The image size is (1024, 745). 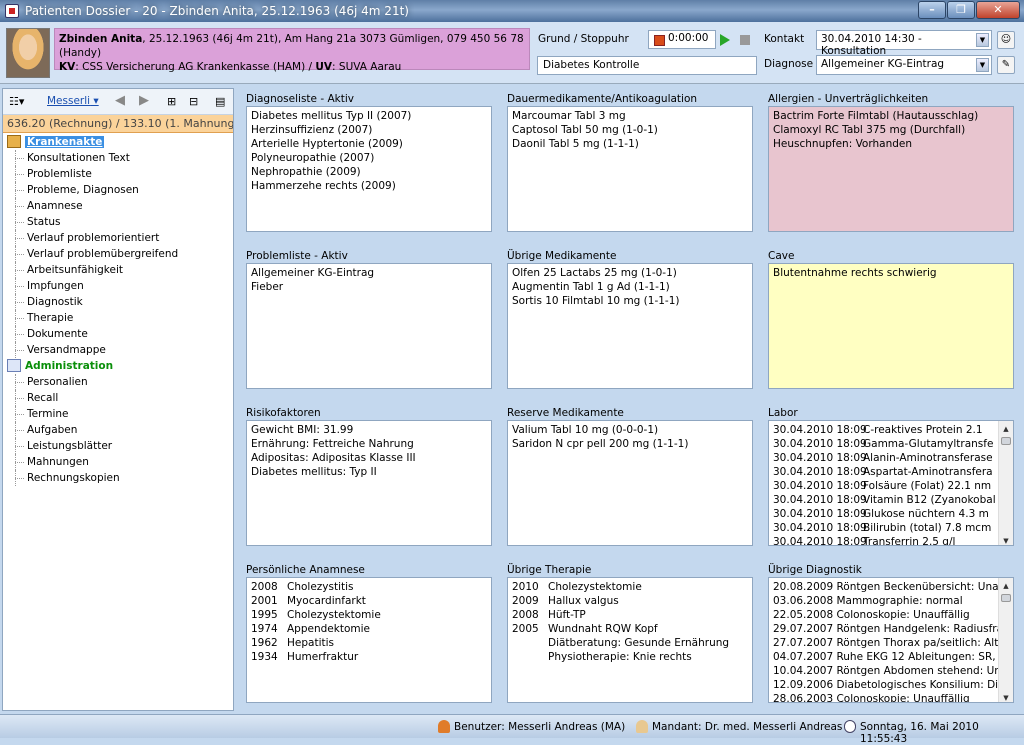 I want to click on row-date: 2009, so click(x=525, y=601).